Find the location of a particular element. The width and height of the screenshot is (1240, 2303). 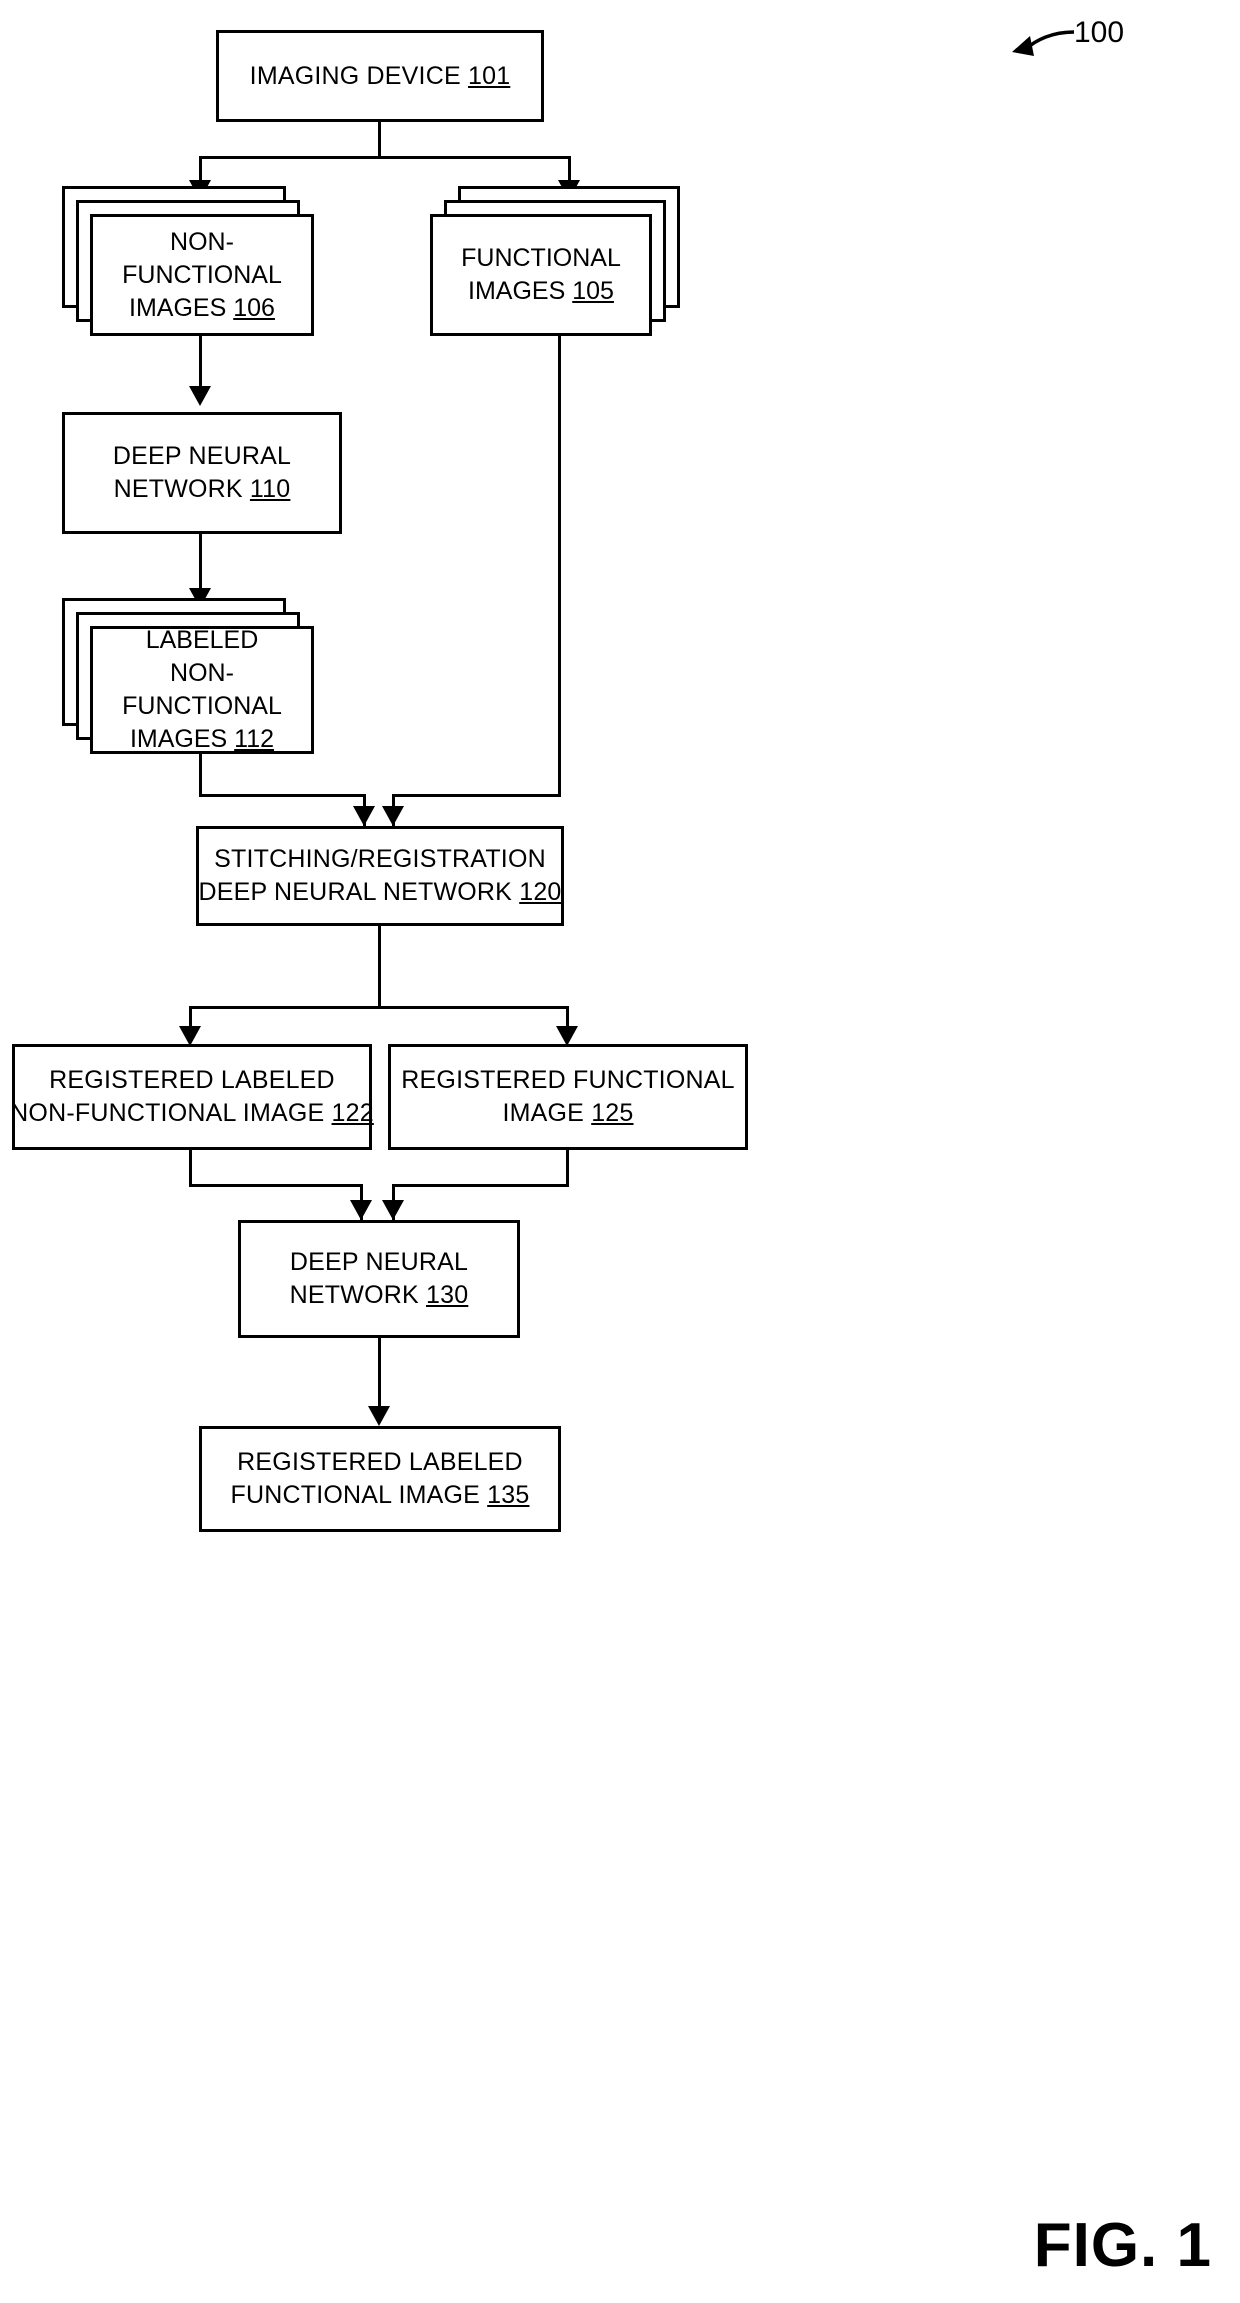

figure-label: FIG. 1 is located at coordinates (1122, 2245).